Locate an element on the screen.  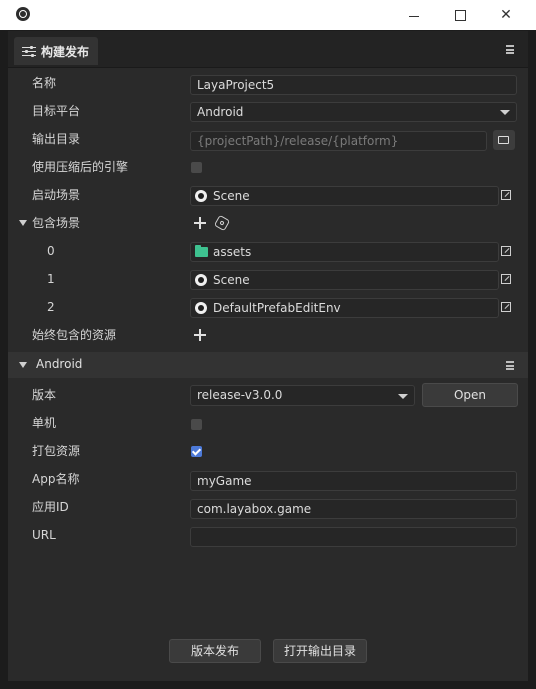
pick-start-scene-icon is located at coordinates (507, 196).